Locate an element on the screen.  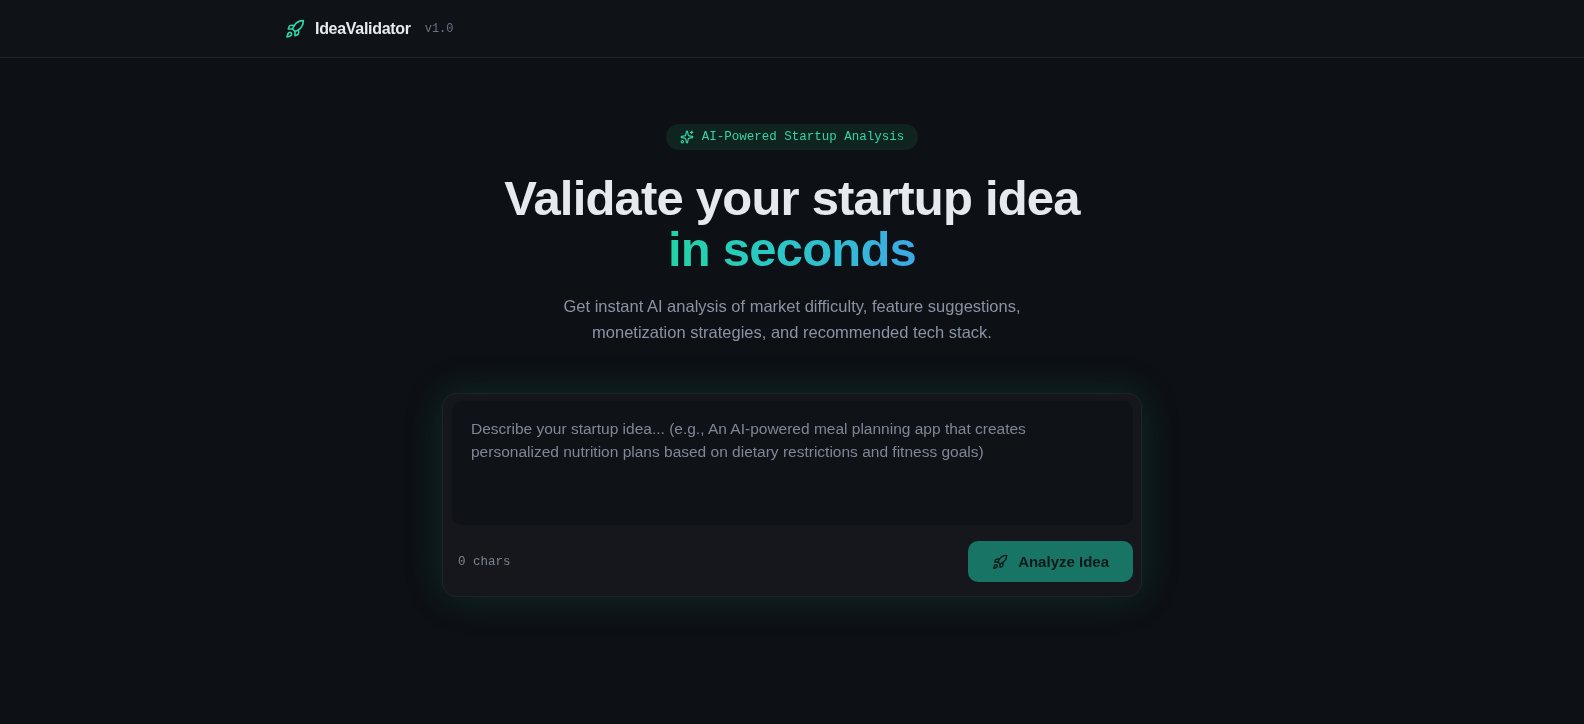
idea-input-field: Describe your startup idea... (e.g., An AI-powered meal planning app that creates personalized nutrition plans based on dietary restrictions and fitness goals) is located at coordinates (792, 463).